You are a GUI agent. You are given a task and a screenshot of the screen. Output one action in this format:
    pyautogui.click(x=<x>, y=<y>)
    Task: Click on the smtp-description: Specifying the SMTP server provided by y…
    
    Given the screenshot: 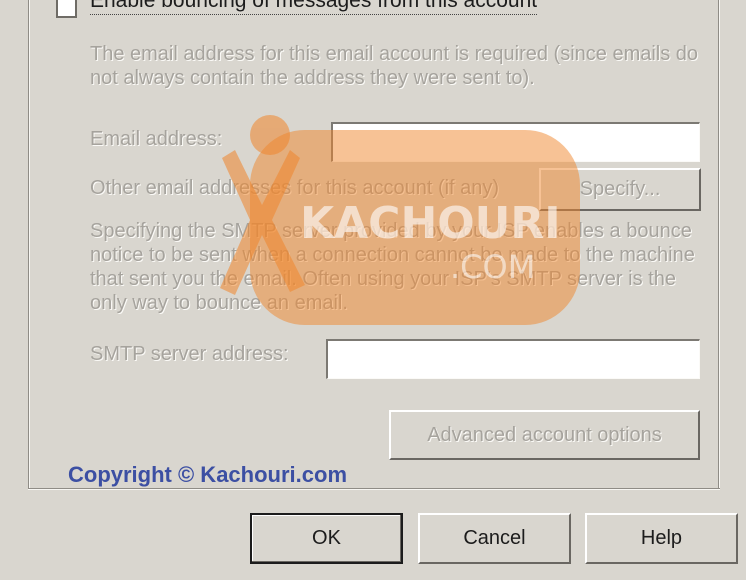 What is the action you would take?
    pyautogui.click(x=392, y=267)
    